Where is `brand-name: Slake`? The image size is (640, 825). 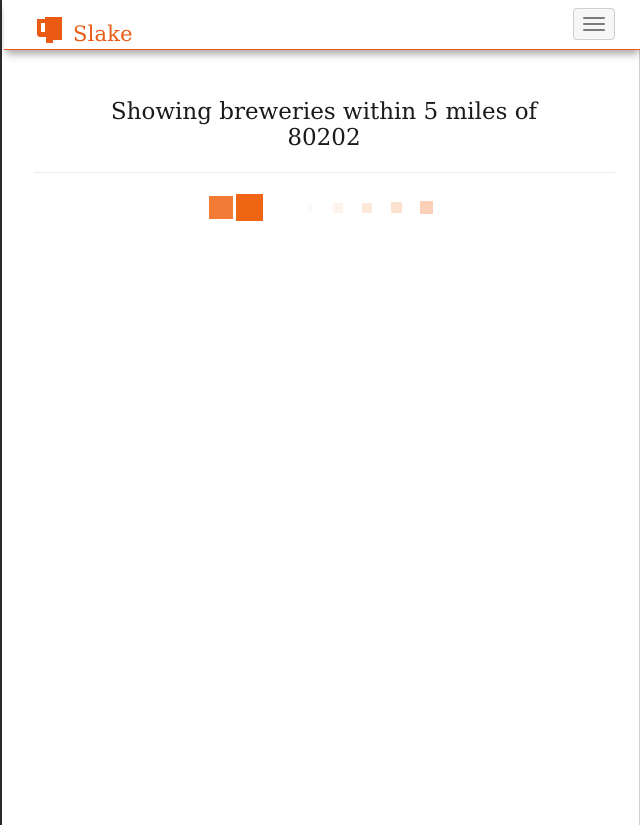 brand-name: Slake is located at coordinates (103, 34).